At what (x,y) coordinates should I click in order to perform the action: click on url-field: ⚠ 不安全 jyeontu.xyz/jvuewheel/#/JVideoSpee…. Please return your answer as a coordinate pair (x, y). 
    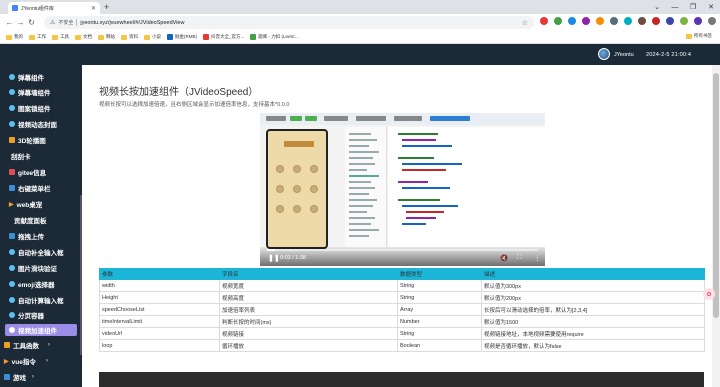
    Looking at the image, I should click on (289, 22).